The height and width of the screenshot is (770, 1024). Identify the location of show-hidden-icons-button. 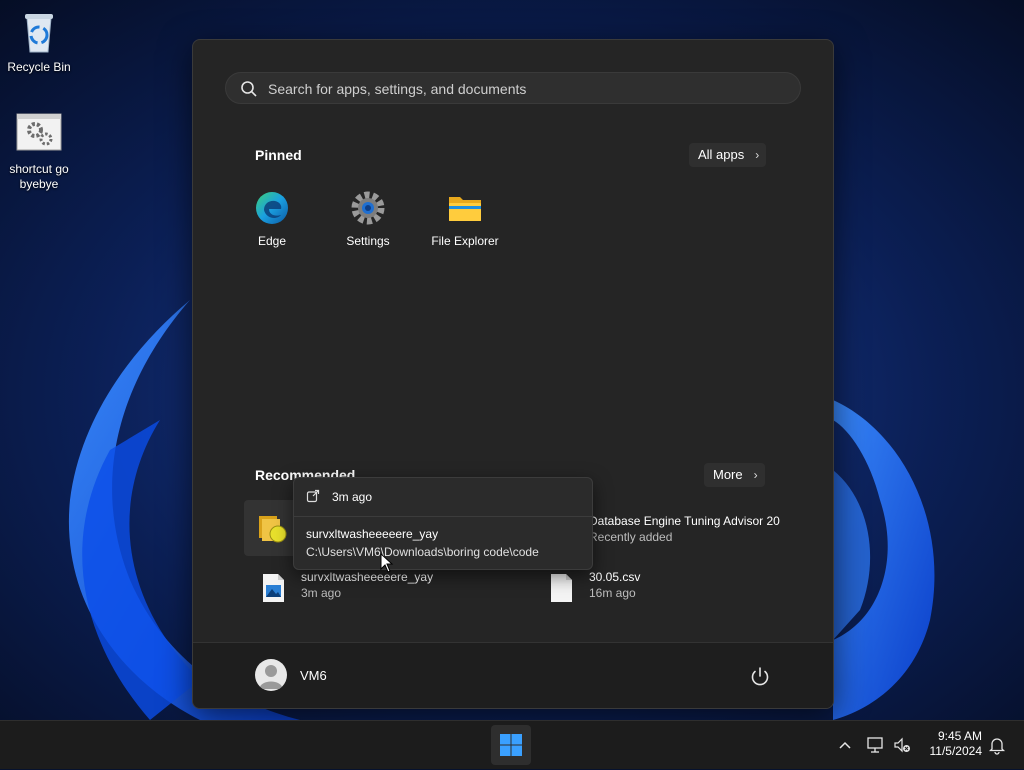
(845, 745).